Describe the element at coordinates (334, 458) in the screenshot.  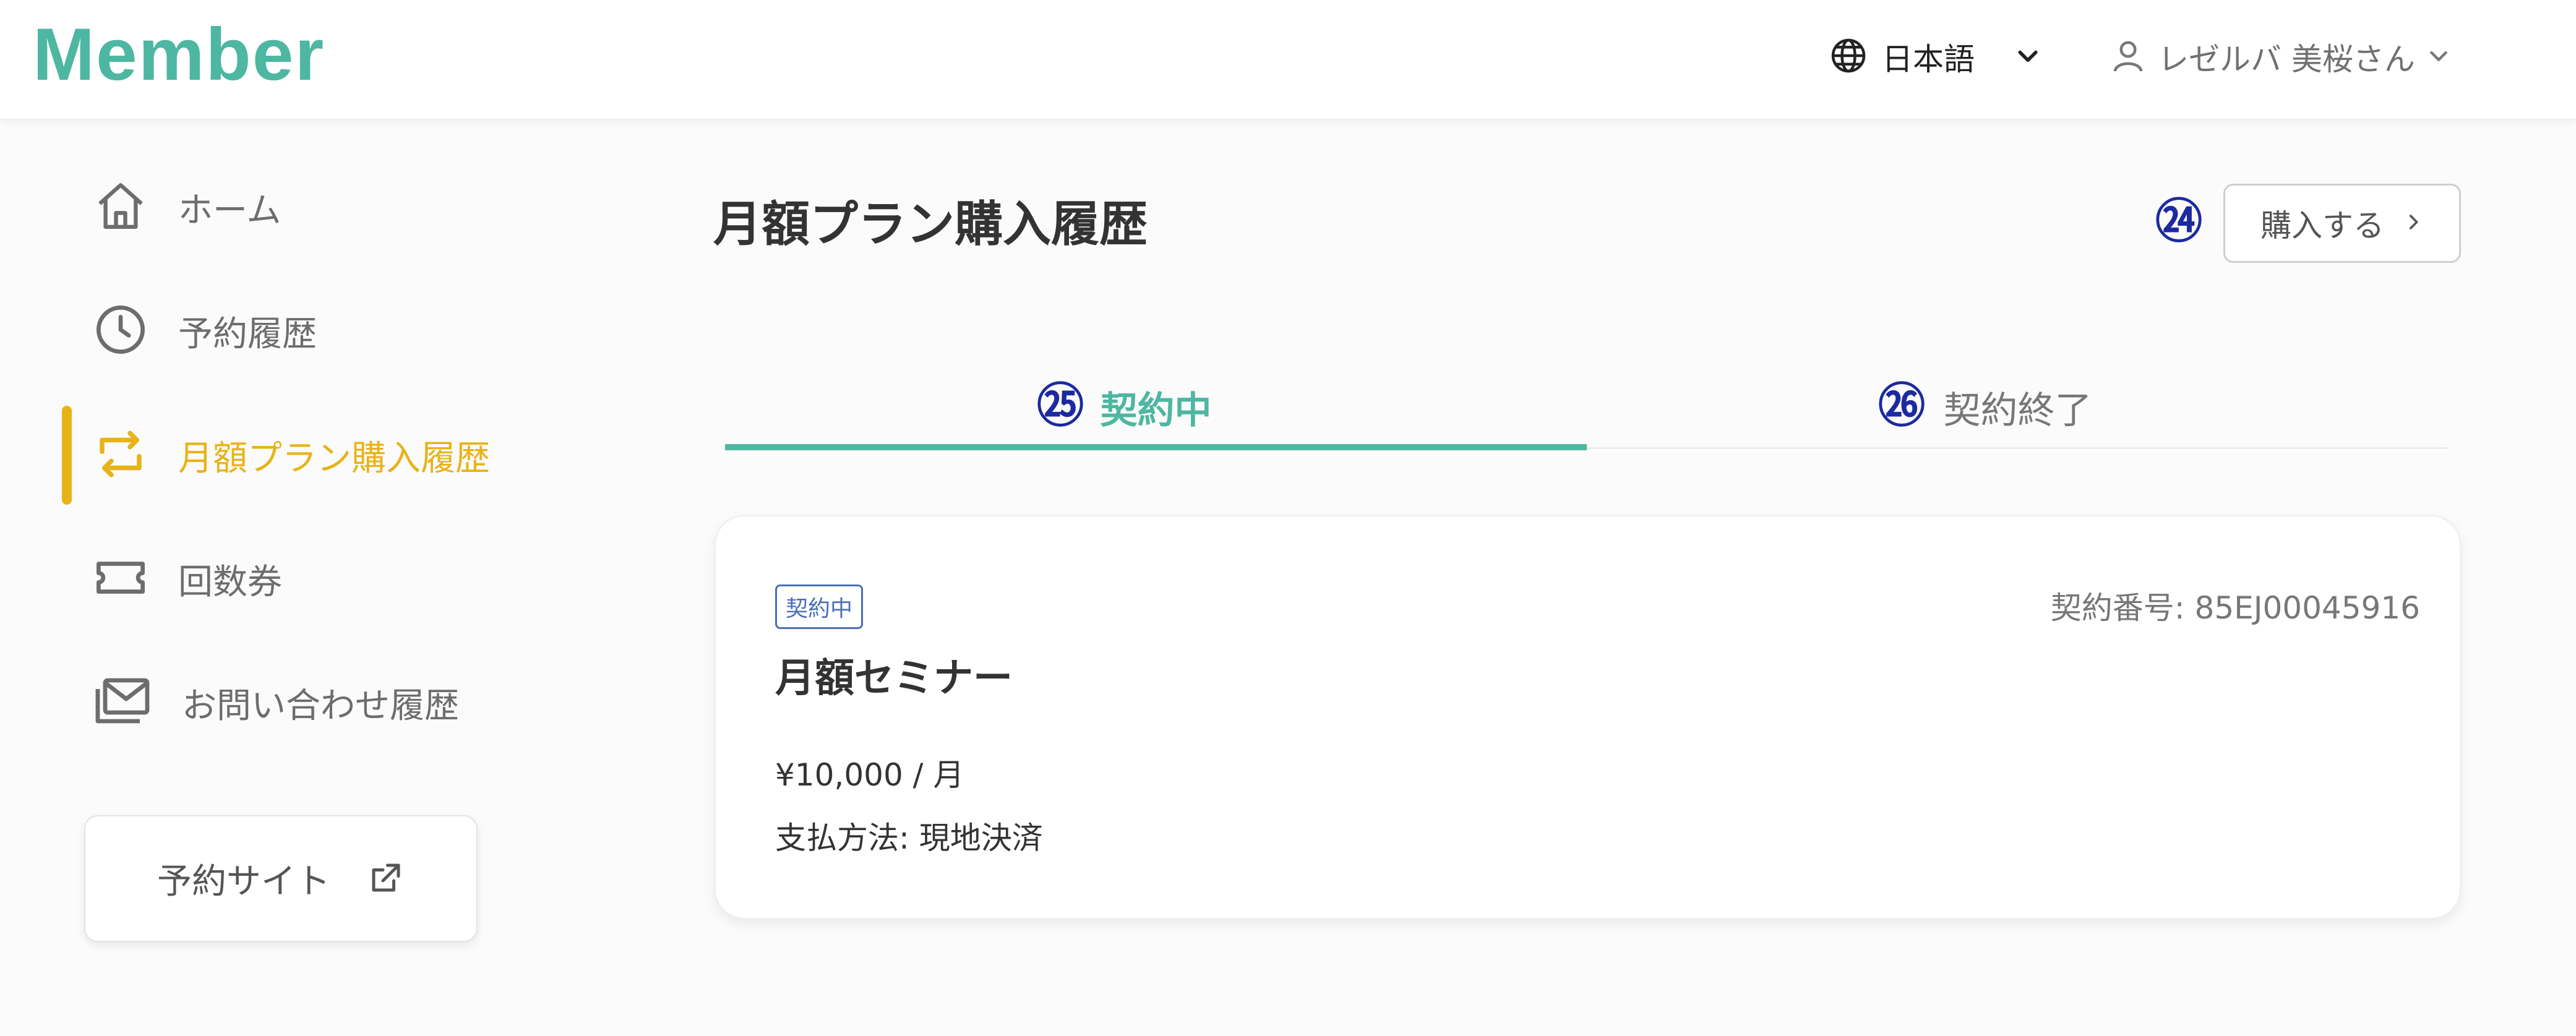
I see `sidebar-item-label: 月額プラン購入履歴` at that location.